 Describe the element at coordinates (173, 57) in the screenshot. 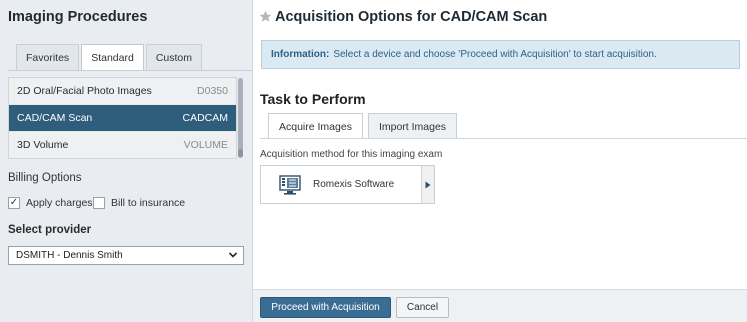

I see `tab-custom: Custom` at that location.